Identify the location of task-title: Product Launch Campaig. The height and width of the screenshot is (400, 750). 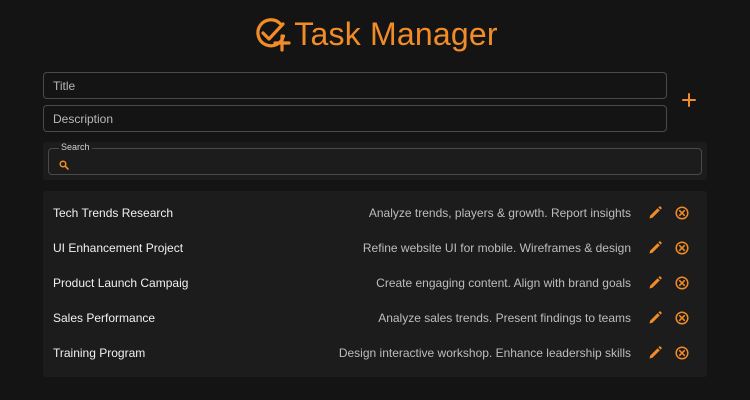
(121, 283).